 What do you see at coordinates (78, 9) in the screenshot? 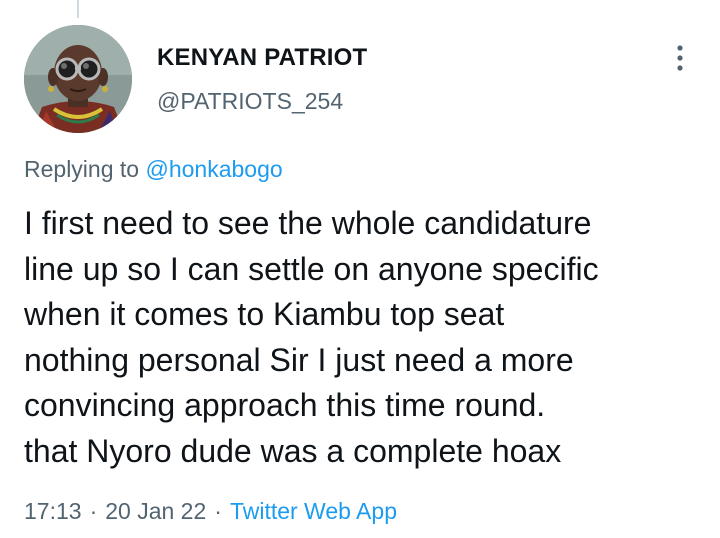
I see `thread-connector-line` at bounding box center [78, 9].